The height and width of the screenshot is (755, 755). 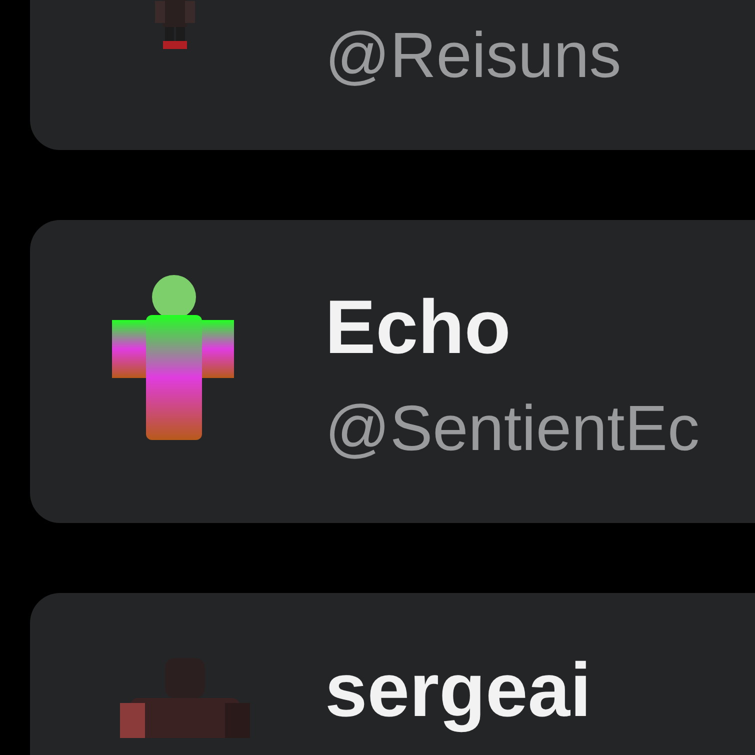 I want to click on username: @Reisuns, so click(x=473, y=56).